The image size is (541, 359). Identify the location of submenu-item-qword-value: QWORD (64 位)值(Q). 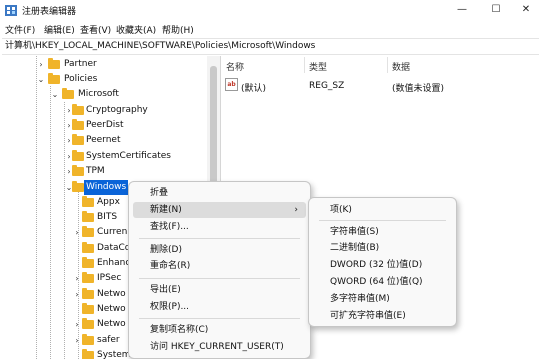
(382, 282).